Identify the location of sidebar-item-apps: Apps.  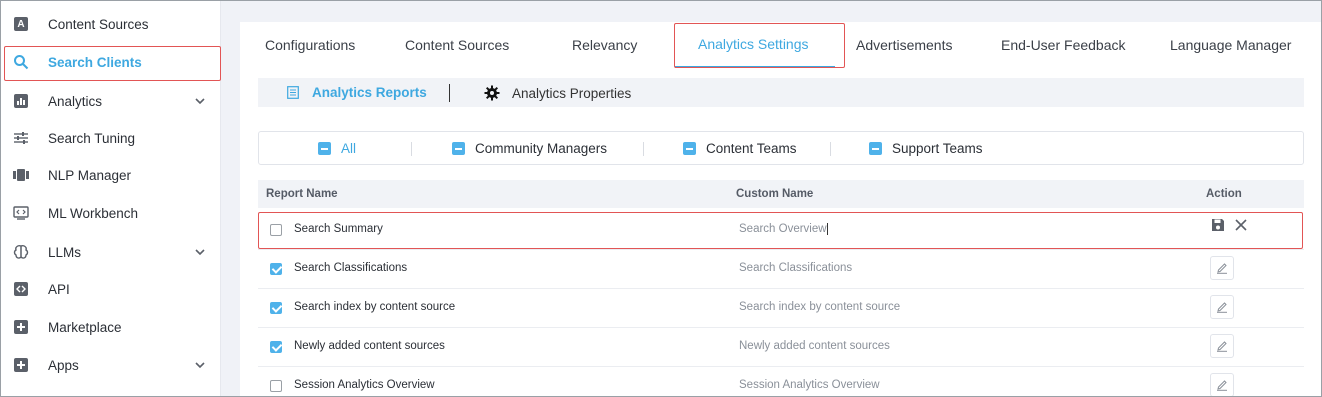
(111, 365).